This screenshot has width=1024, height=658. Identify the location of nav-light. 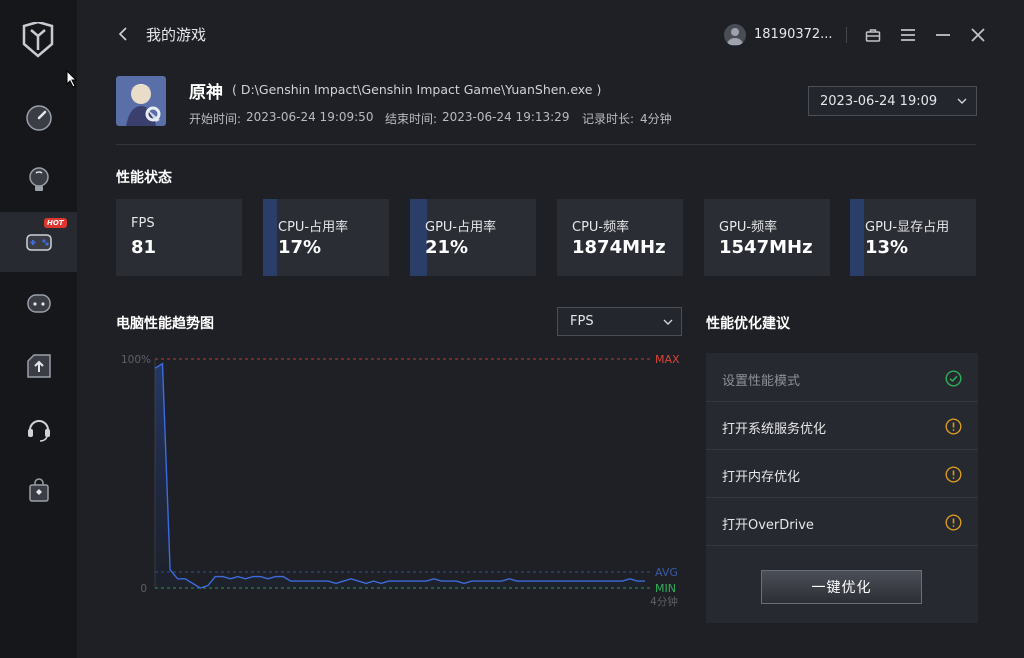
(38, 180).